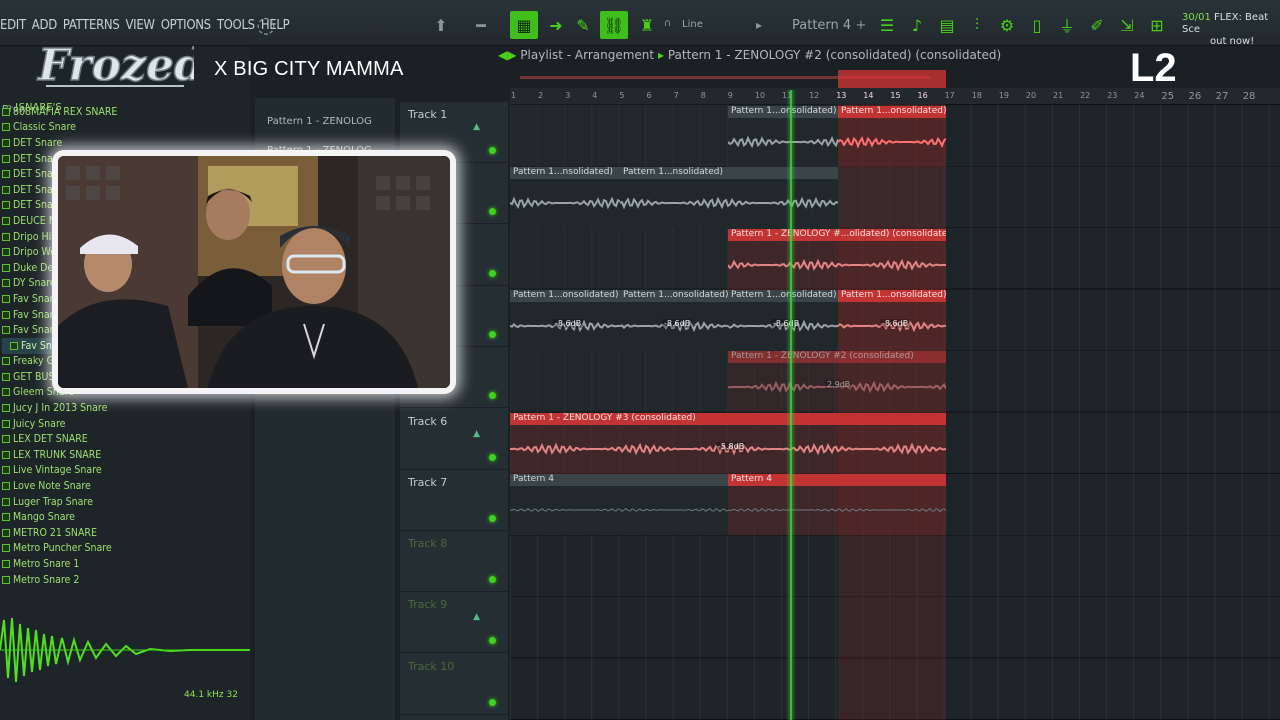 This screenshot has height=720, width=1280. What do you see at coordinates (1085, 95) in the screenshot?
I see `bar-number: 22` at bounding box center [1085, 95].